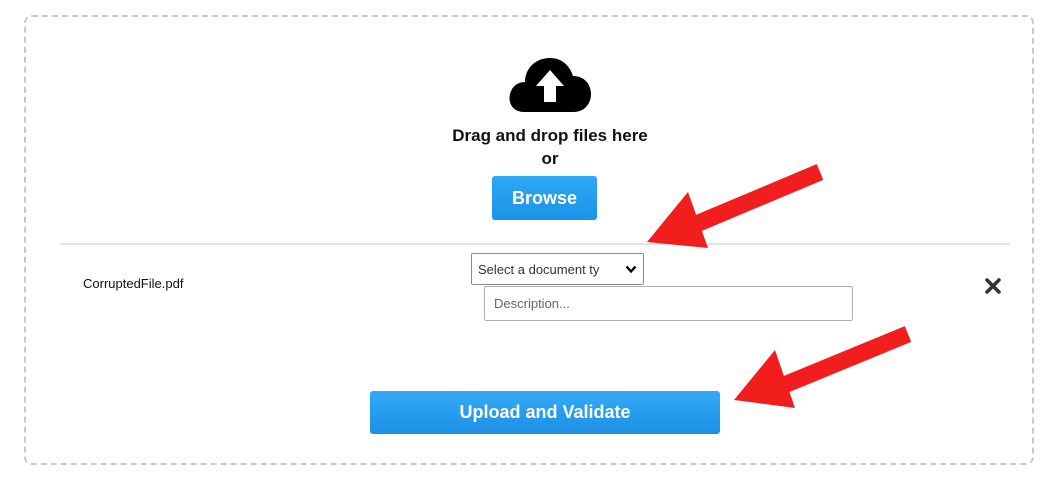 The width and height of the screenshot is (1049, 483). What do you see at coordinates (631, 269) in the screenshot?
I see `chevron-down-icon` at bounding box center [631, 269].